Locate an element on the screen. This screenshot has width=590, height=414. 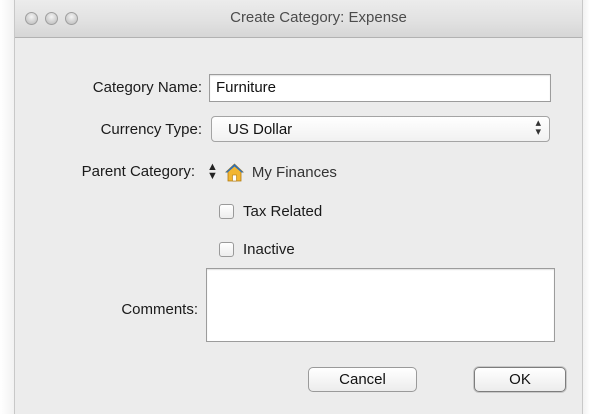
parent-category-value: My Finances is located at coordinates (294, 172).